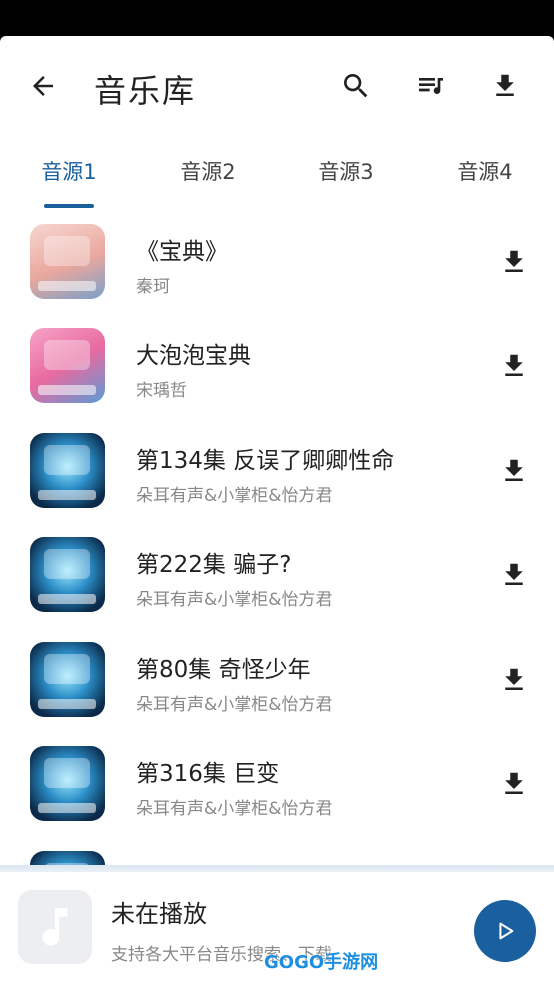 The image size is (554, 984). Describe the element at coordinates (485, 171) in the screenshot. I see `tab-source-4: 音源4` at that location.